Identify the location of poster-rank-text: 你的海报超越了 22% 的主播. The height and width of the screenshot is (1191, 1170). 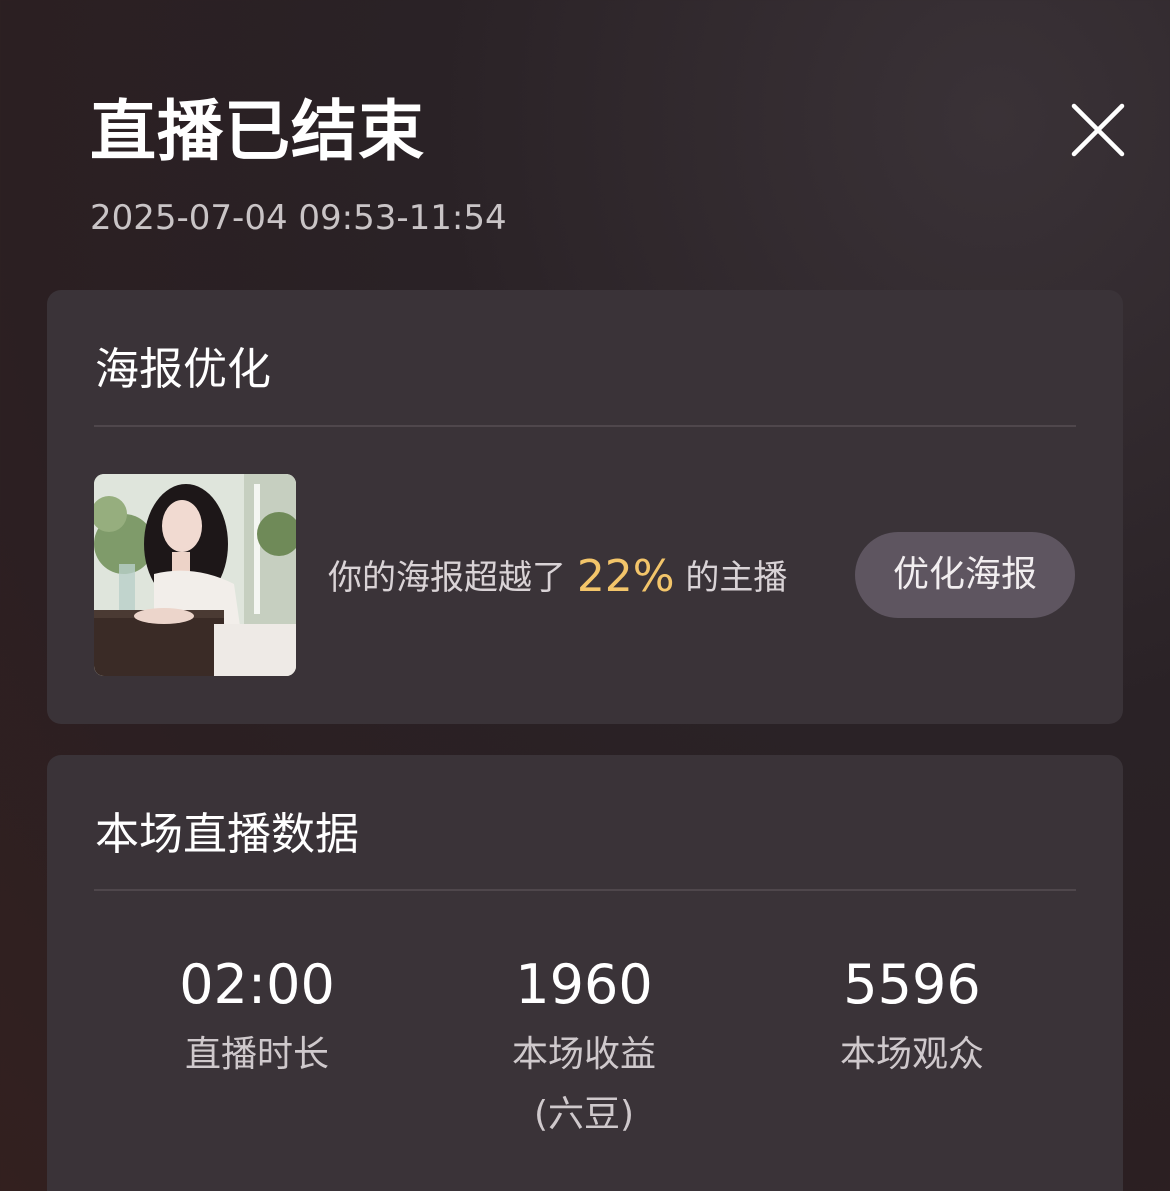
(557, 577).